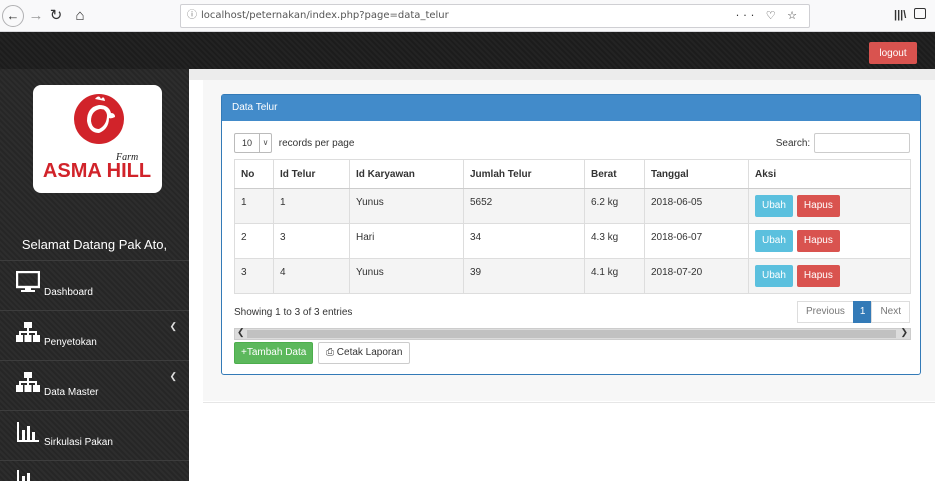  Describe the element at coordinates (265, 143) in the screenshot. I see `chevron-down-icon: ∨` at that location.